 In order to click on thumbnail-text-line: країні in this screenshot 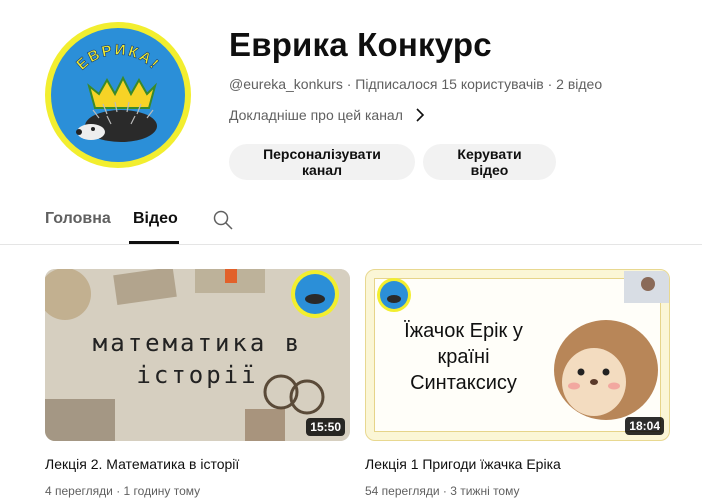, I will do `click(463, 357)`.